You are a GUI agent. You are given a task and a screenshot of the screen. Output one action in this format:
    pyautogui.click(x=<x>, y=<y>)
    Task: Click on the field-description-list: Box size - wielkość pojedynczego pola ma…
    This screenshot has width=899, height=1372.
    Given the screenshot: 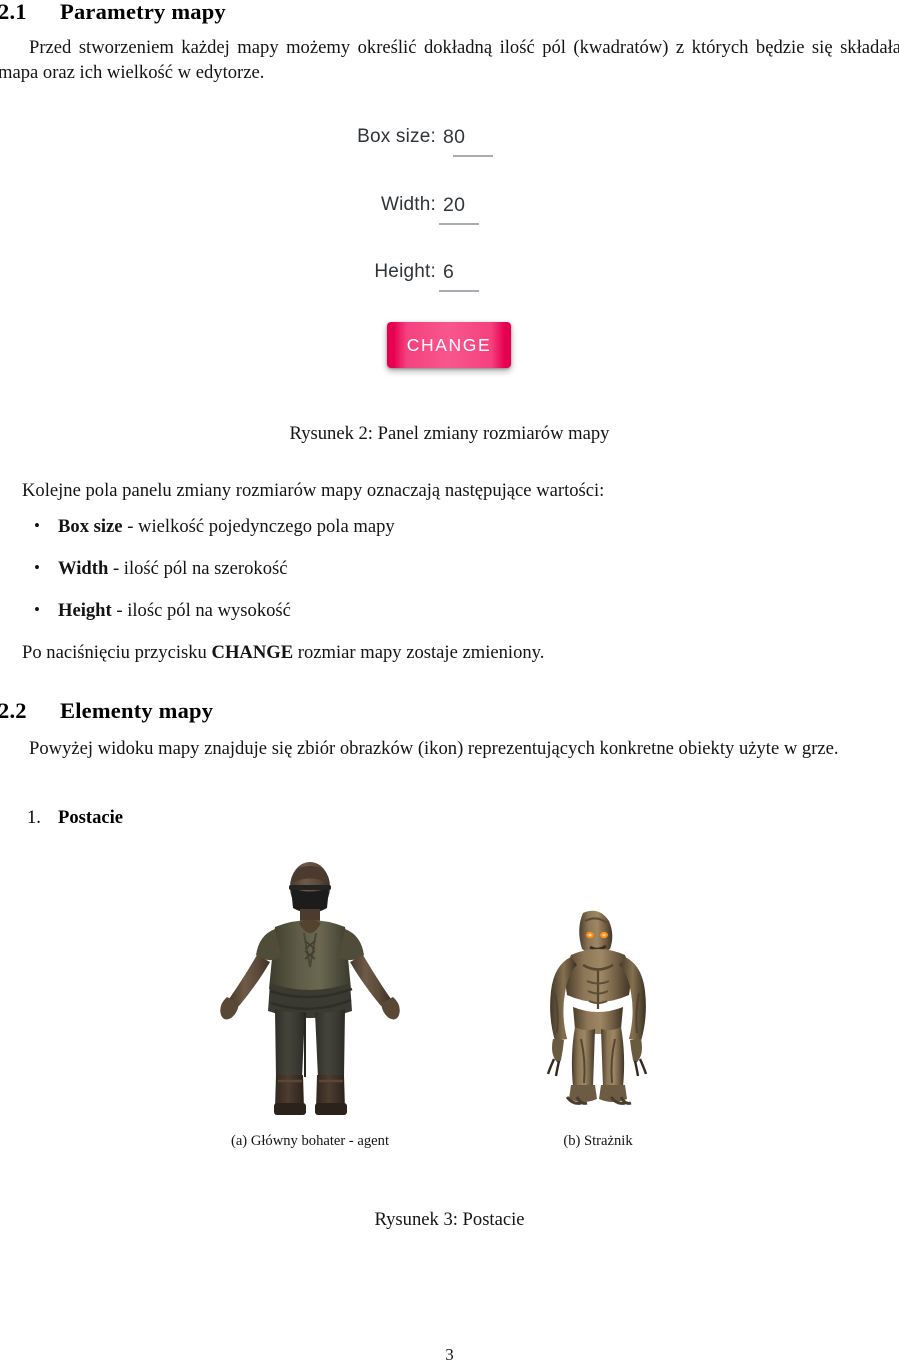 What is the action you would take?
    pyautogui.click(x=452, y=577)
    